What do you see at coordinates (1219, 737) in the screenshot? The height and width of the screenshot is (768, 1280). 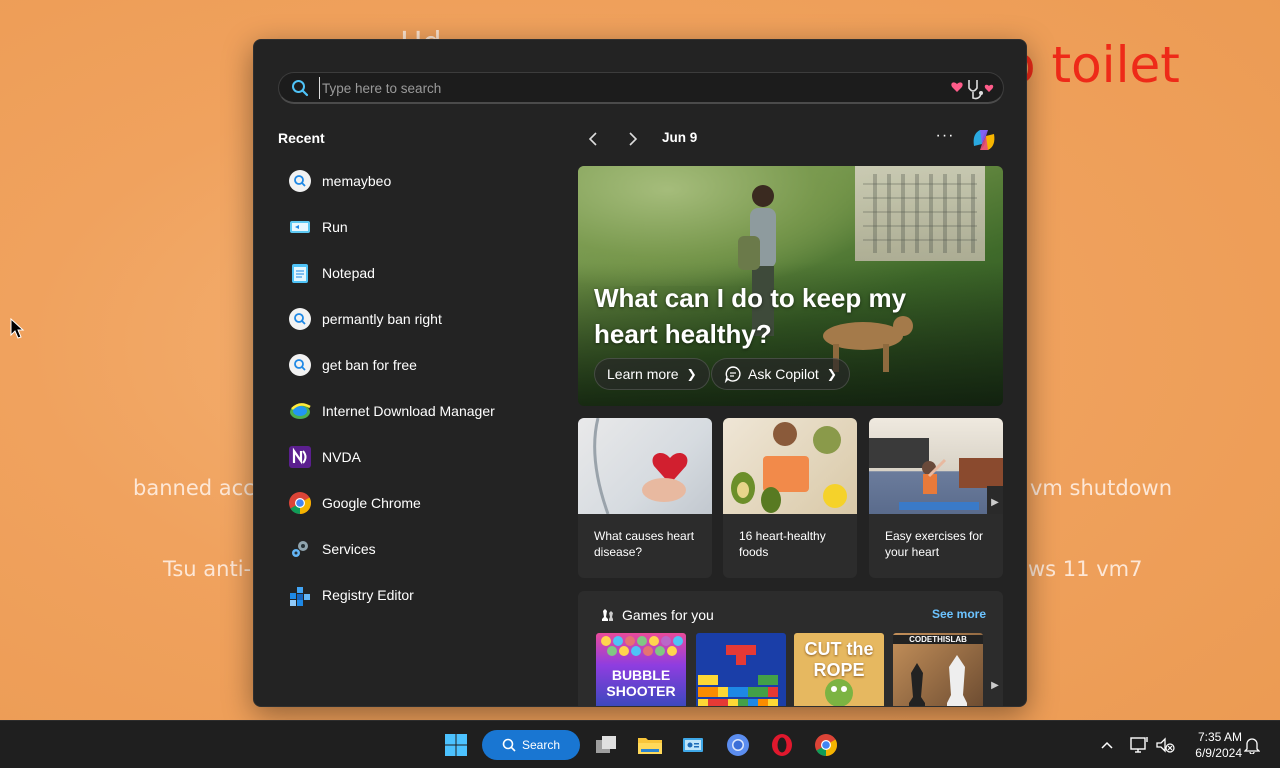 I see `clock-time: 7:35 AM` at bounding box center [1219, 737].